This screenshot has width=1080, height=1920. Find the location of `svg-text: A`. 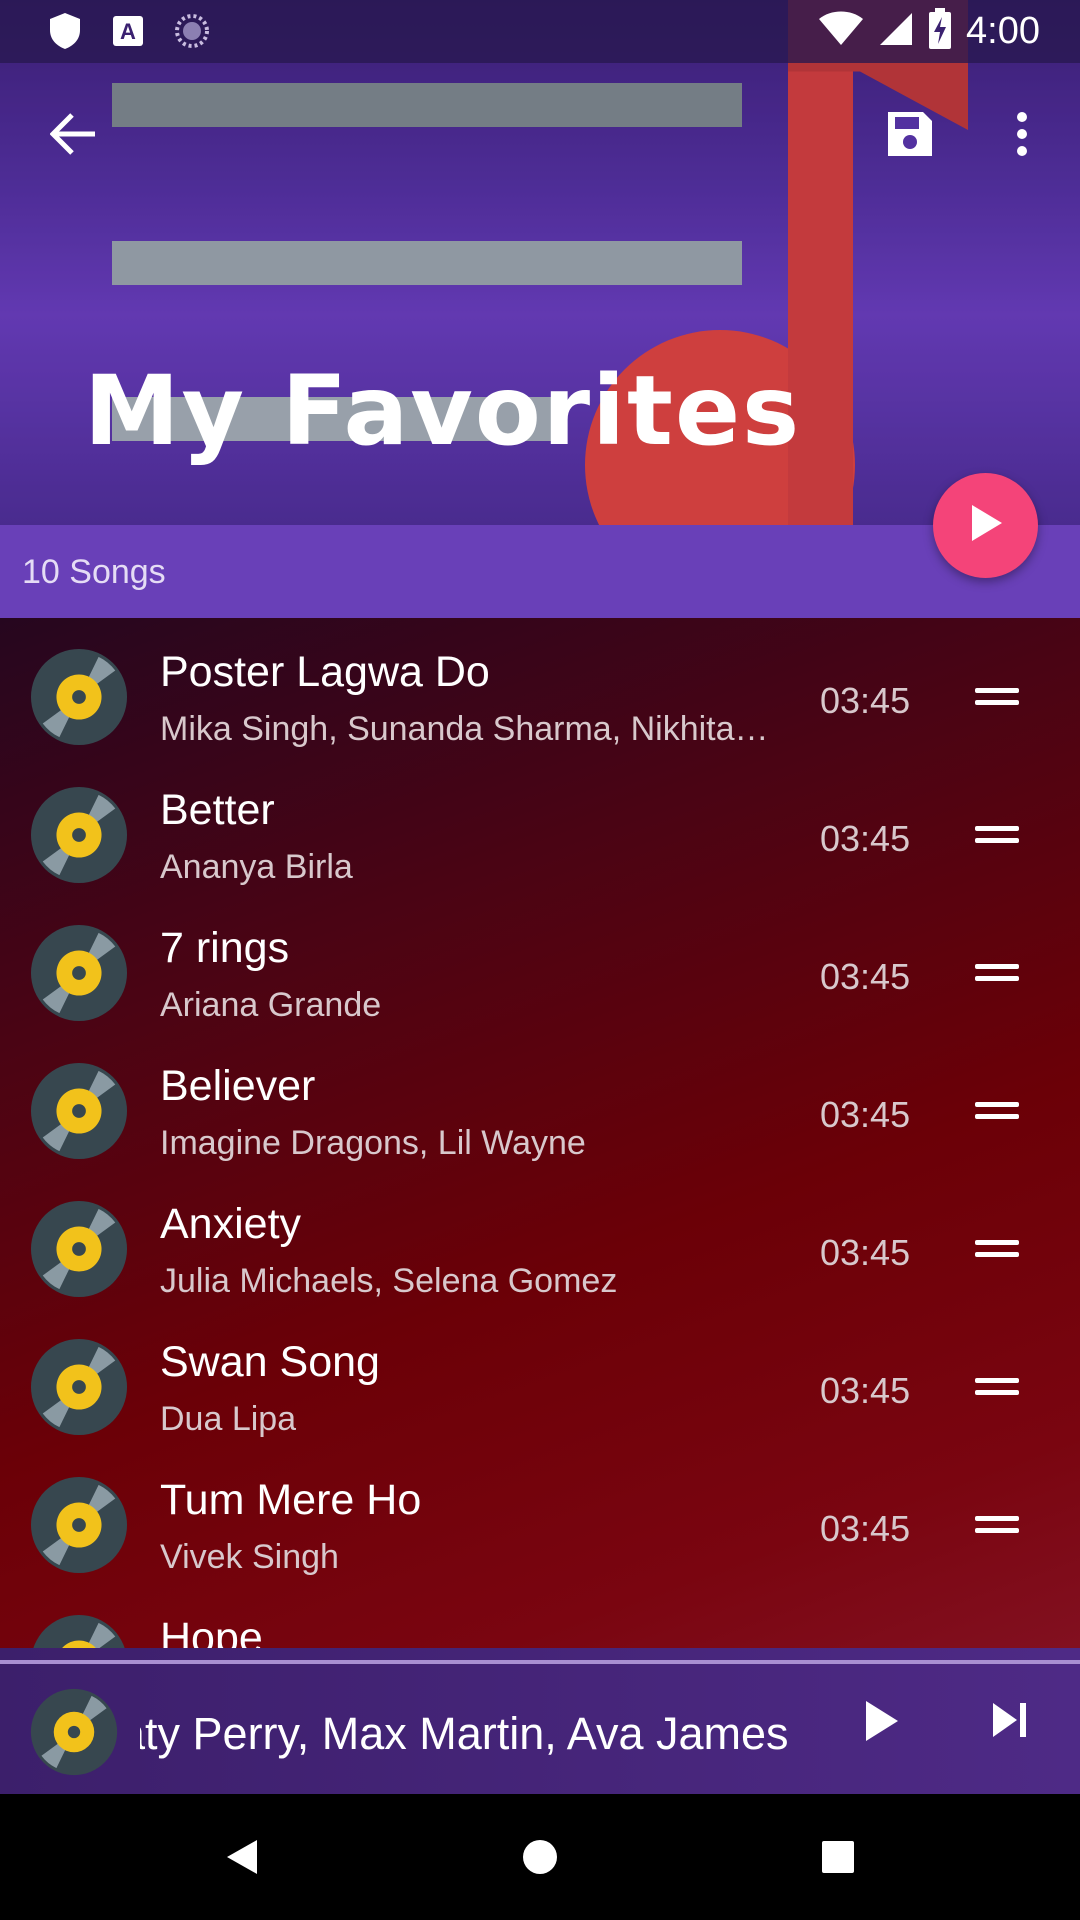

svg-text: A is located at coordinates (128, 31).